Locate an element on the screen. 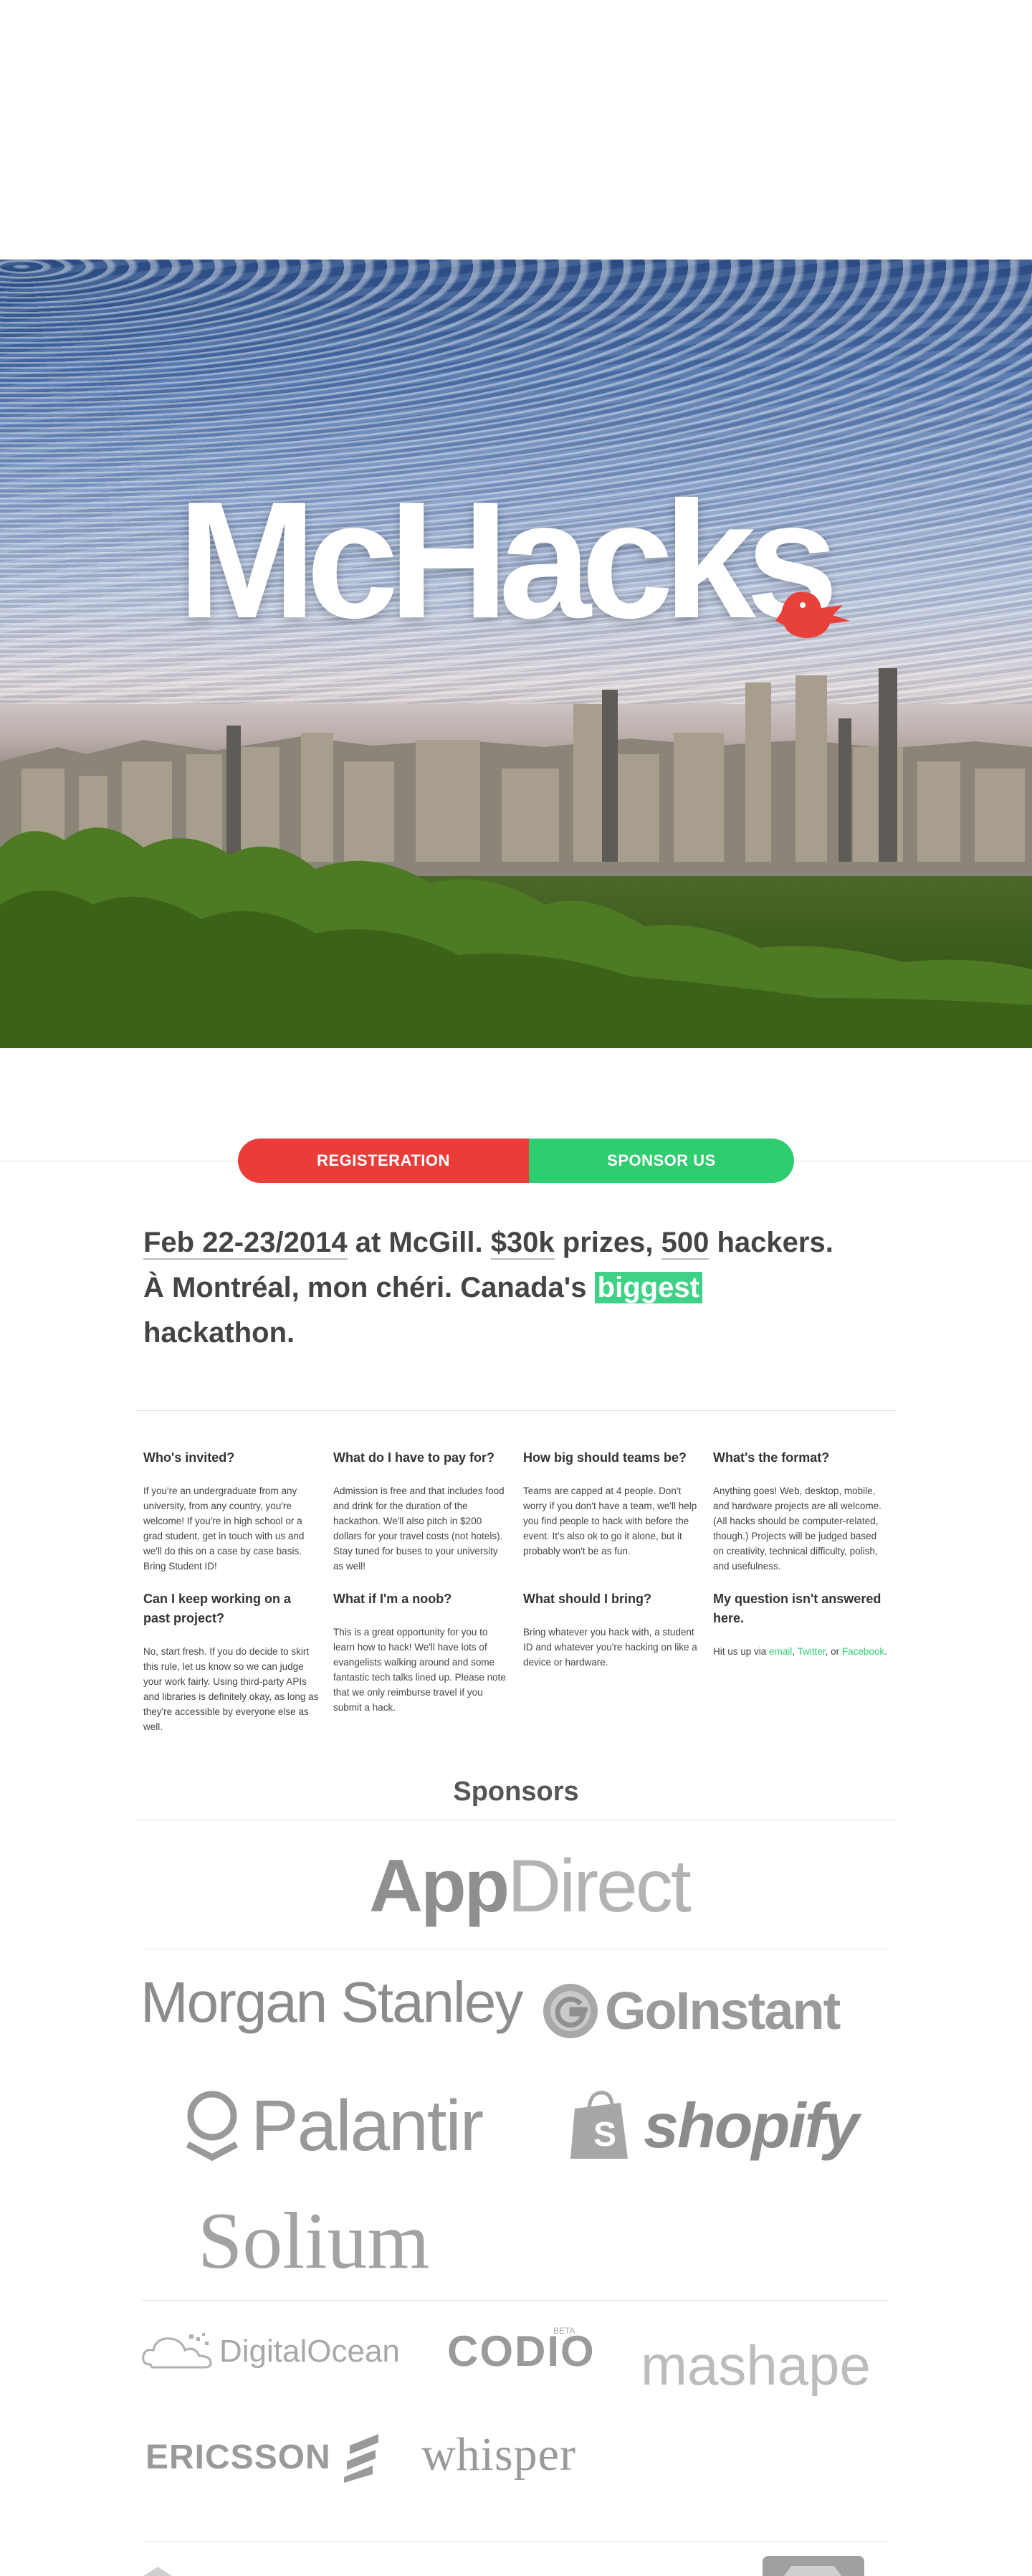 The height and width of the screenshot is (2576, 1032). registration-button: REGISTERATION is located at coordinates (383, 1161).